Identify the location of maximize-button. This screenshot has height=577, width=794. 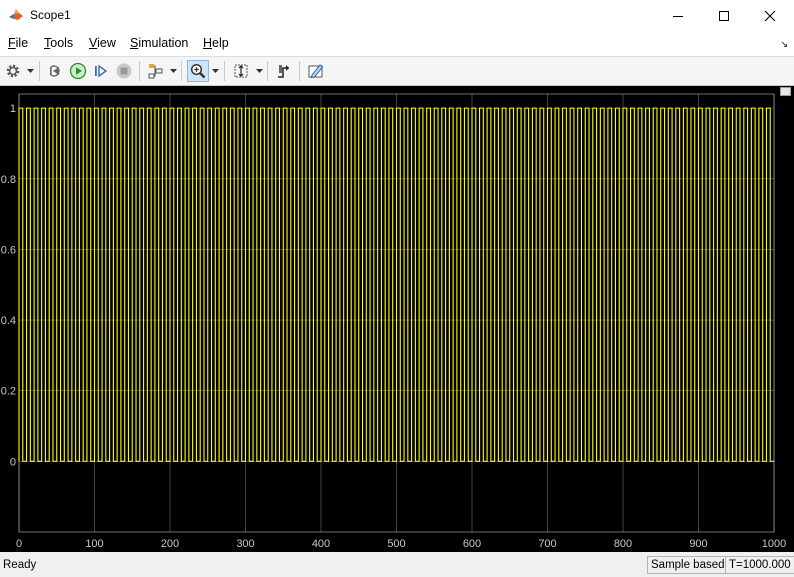
(724, 15).